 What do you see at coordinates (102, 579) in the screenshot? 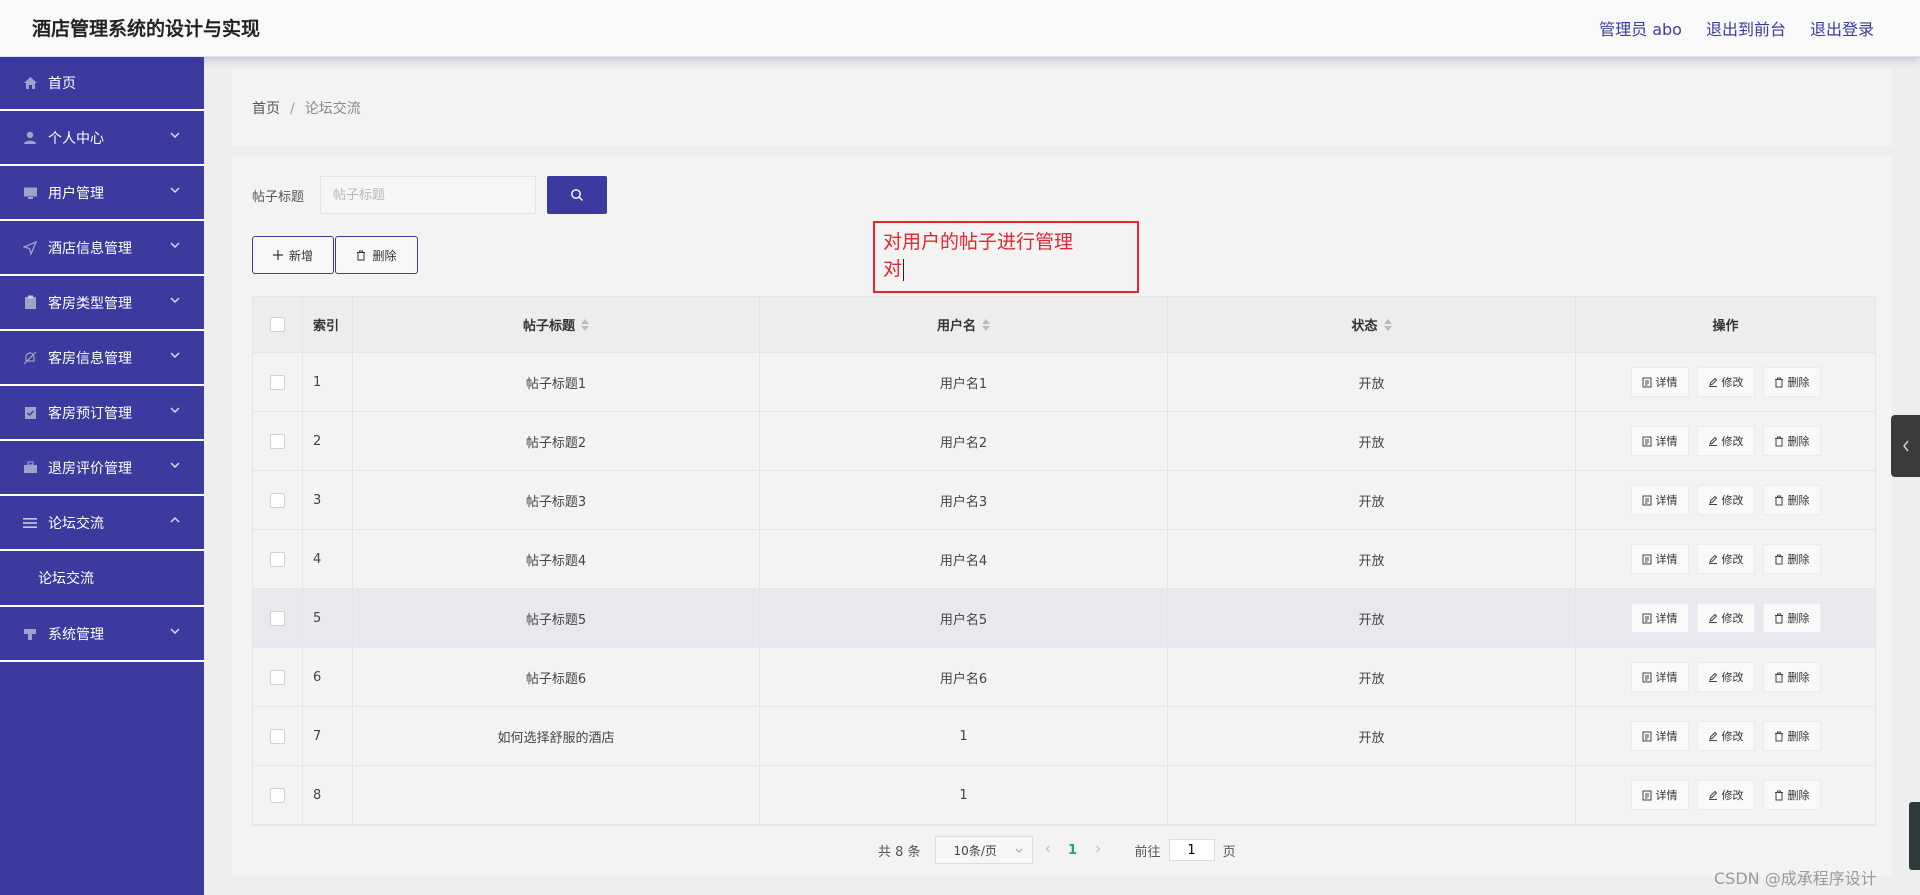
I see `sidebar-subitem-forum: 论坛交流` at bounding box center [102, 579].